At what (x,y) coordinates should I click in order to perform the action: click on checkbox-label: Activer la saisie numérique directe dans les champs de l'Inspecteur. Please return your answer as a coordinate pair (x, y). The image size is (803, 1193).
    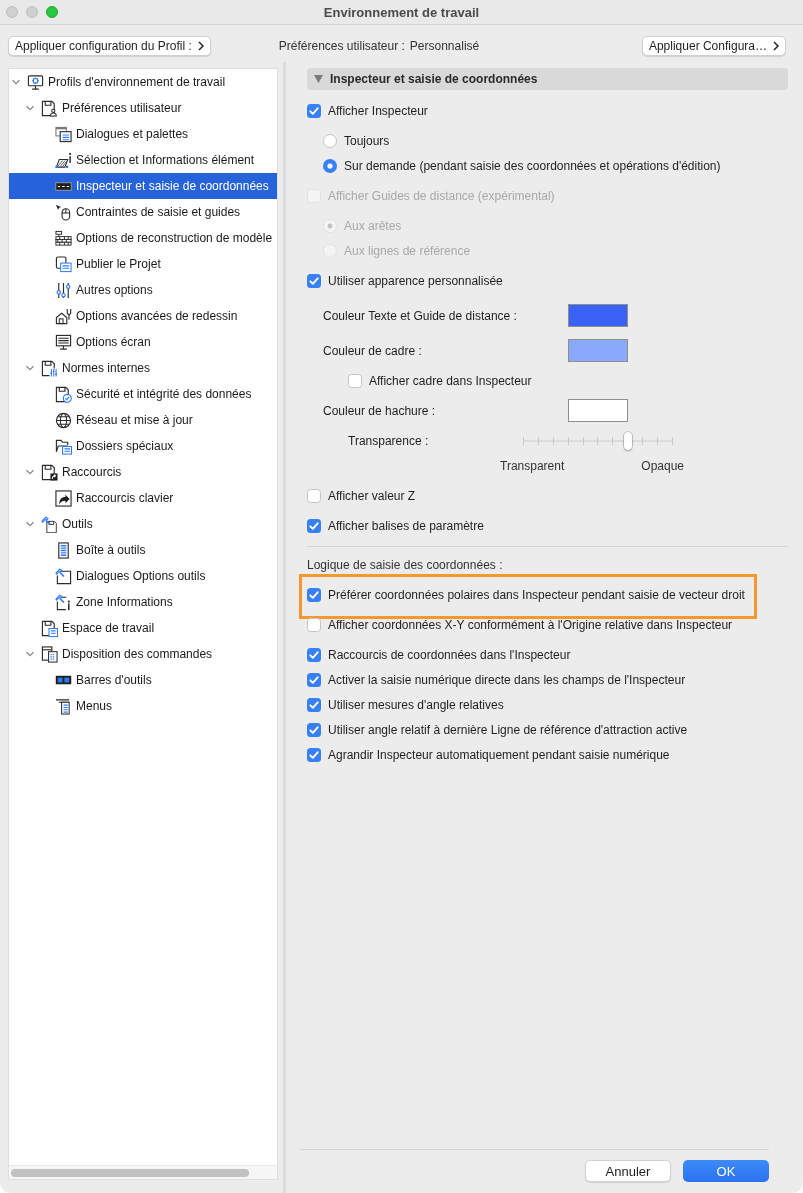
    Looking at the image, I should click on (507, 680).